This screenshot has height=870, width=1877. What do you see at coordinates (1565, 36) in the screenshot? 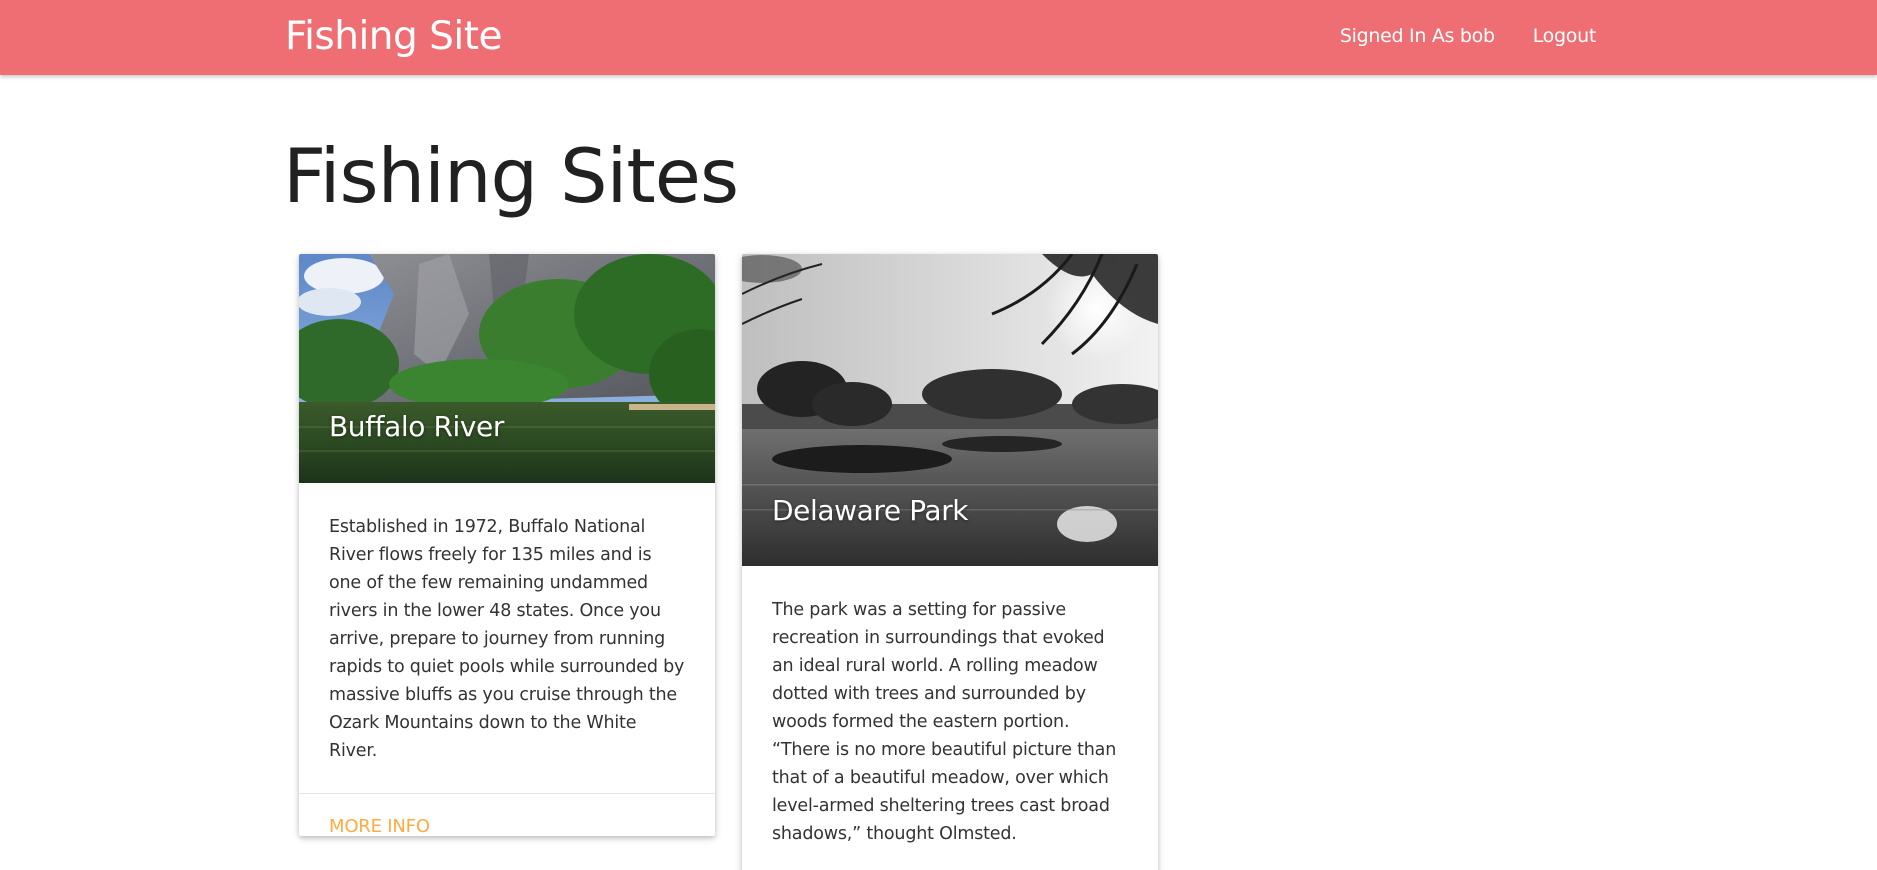
I see `logout-link: Logout` at bounding box center [1565, 36].